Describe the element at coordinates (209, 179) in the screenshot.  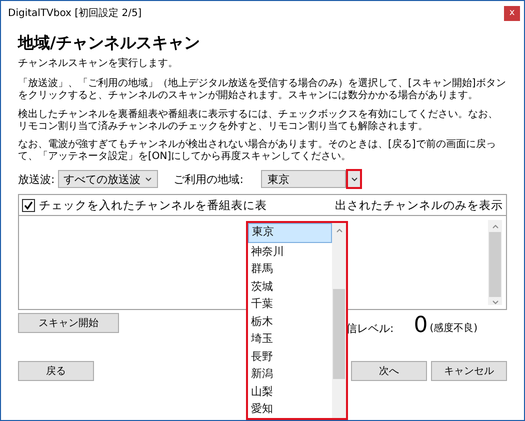
I see `field-label: ご利用の地域:` at that location.